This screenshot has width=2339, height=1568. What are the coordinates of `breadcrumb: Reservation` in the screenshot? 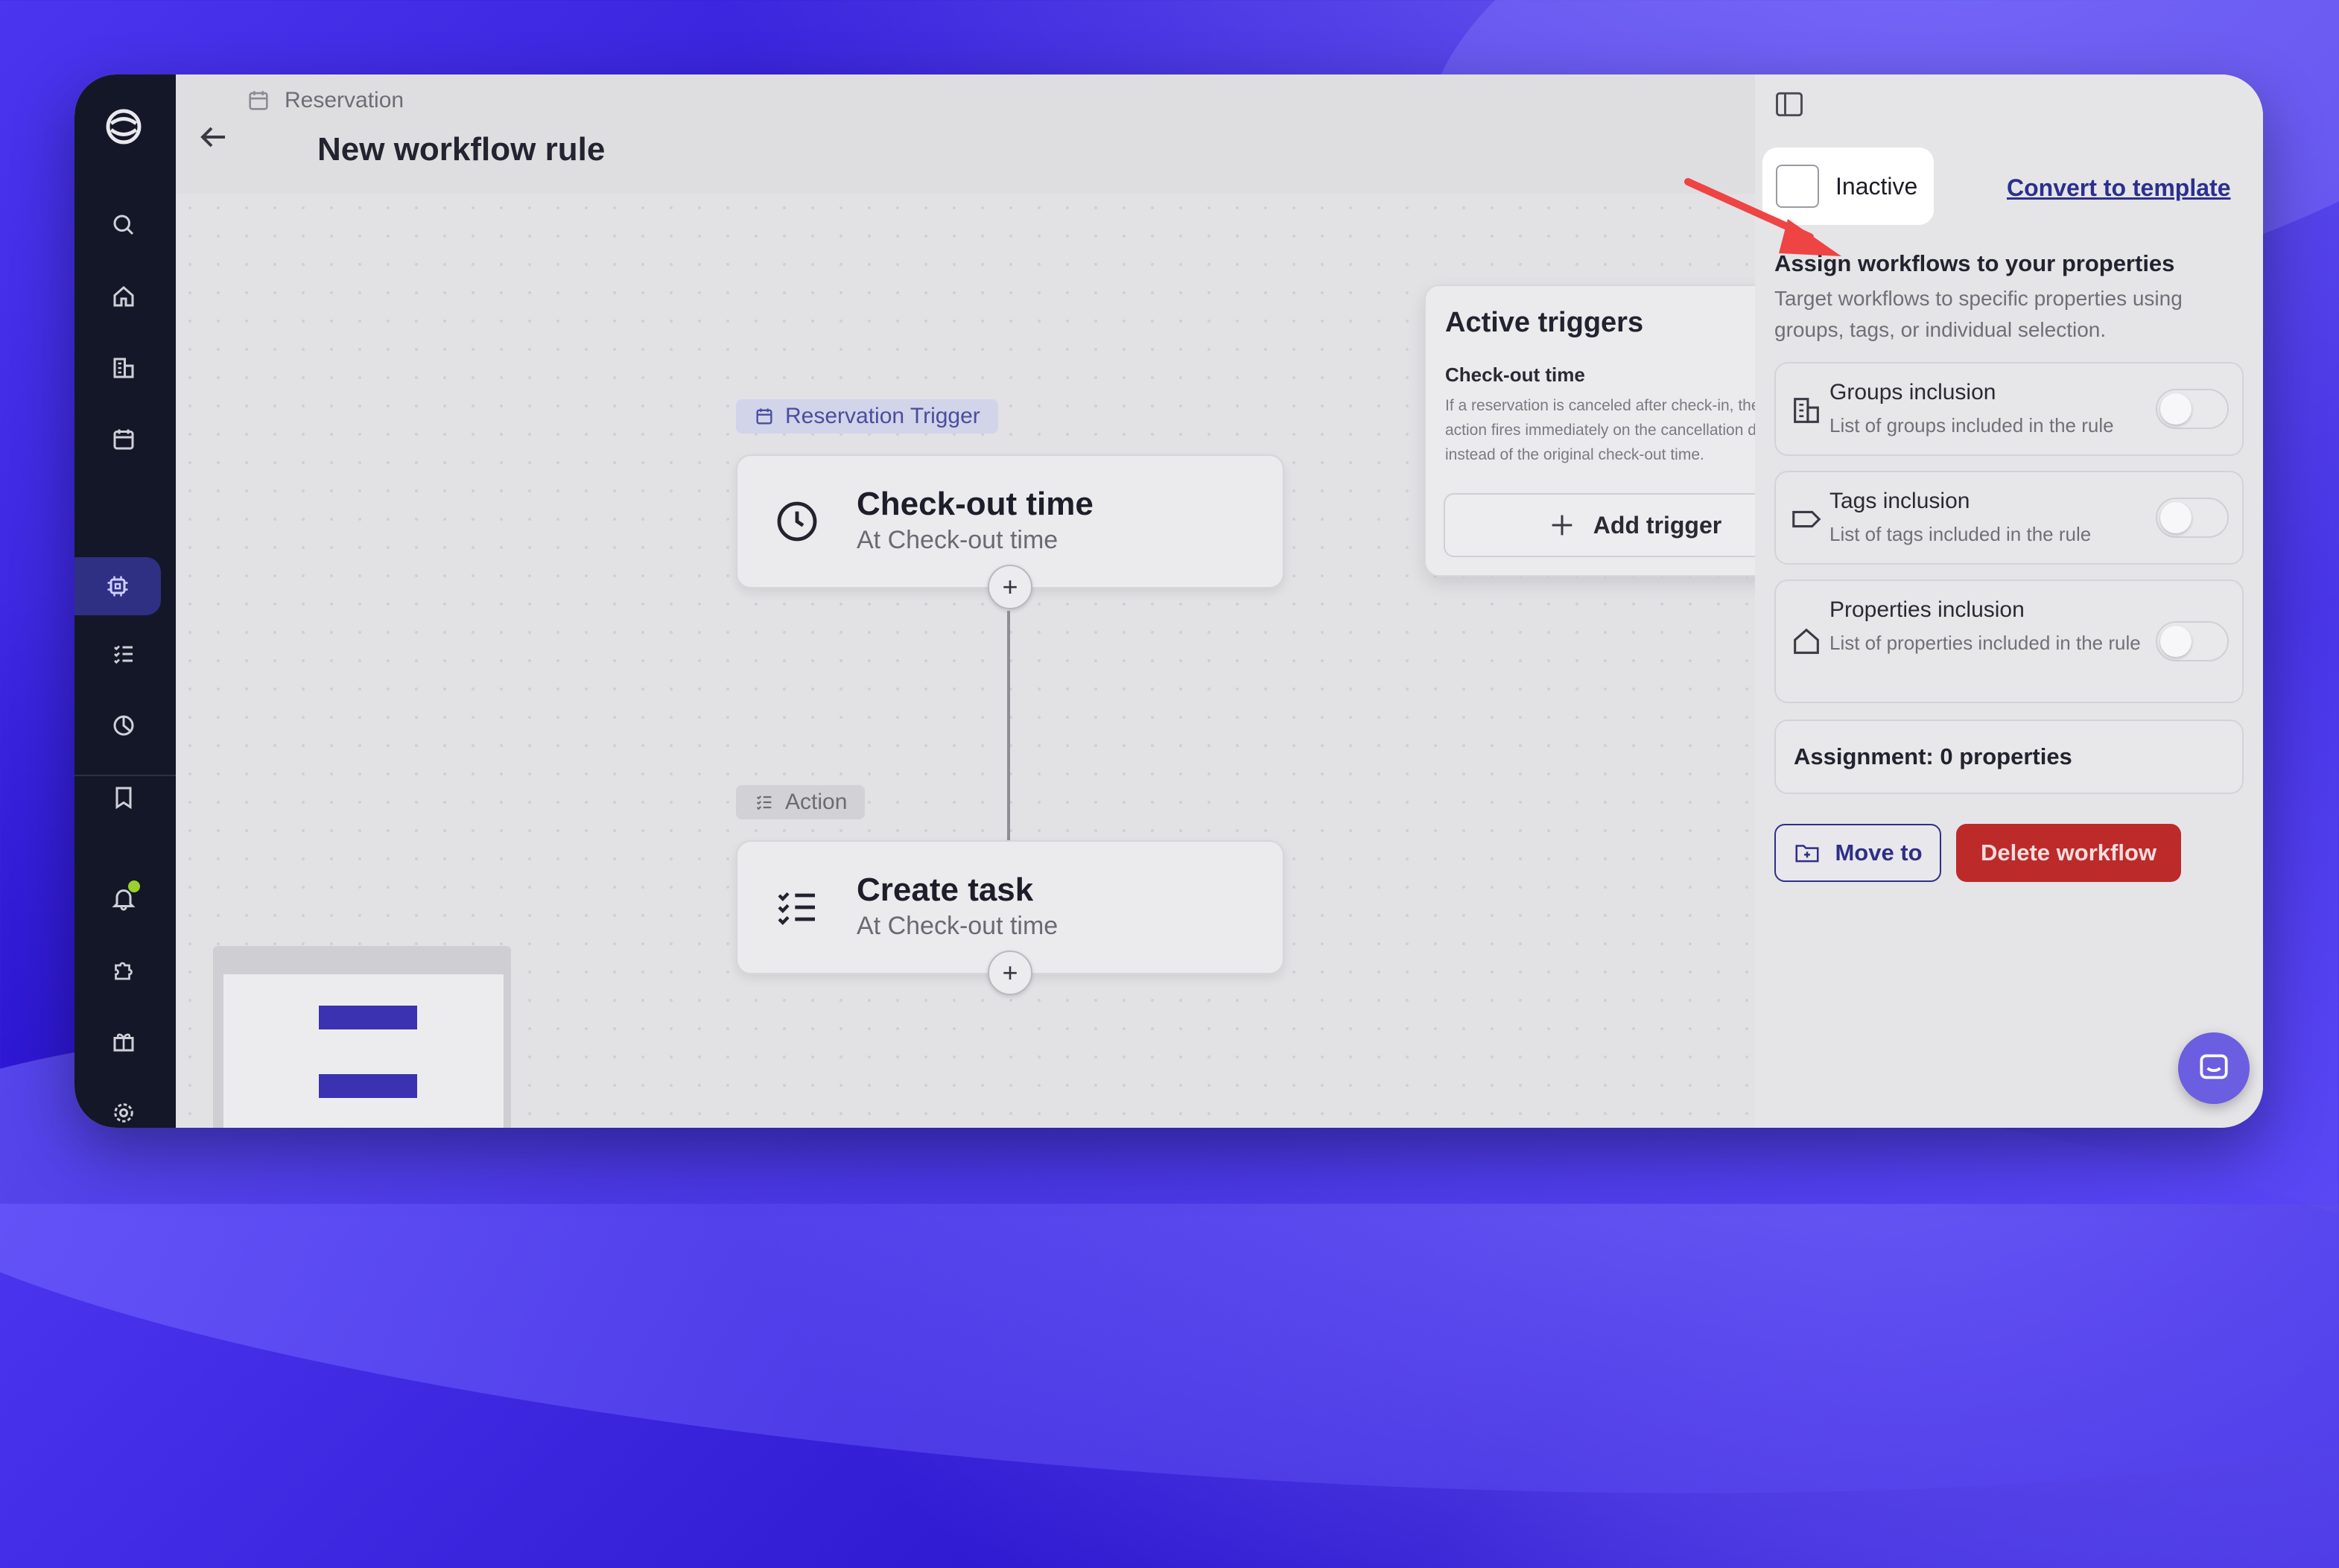 It's located at (325, 100).